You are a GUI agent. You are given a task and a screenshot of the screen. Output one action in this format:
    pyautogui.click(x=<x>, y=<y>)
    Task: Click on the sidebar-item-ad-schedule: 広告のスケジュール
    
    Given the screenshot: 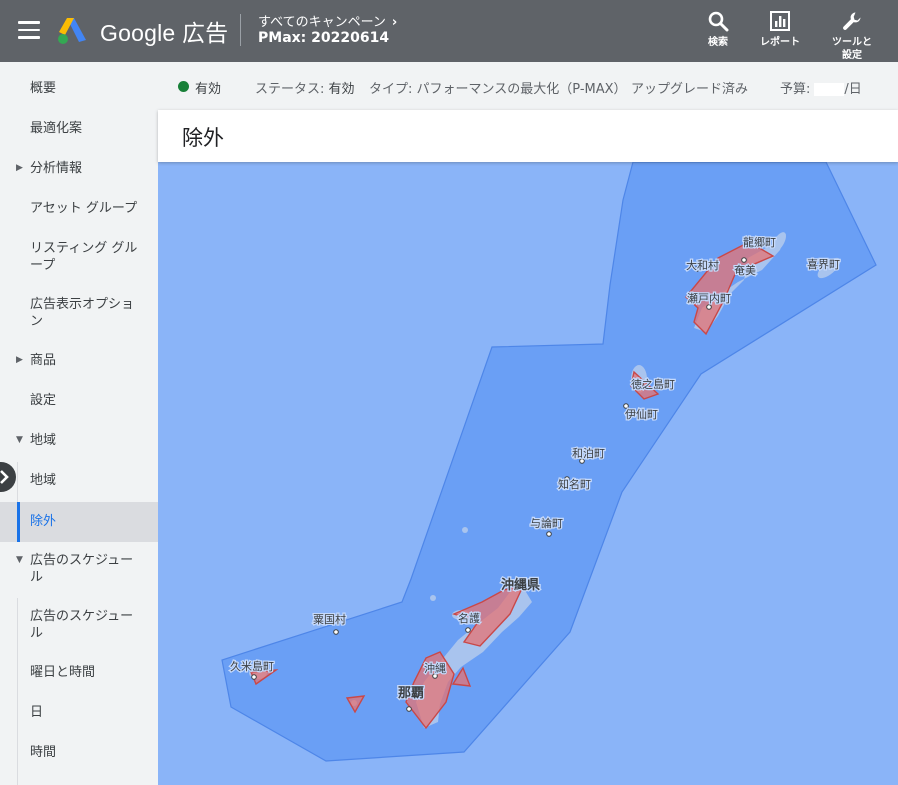 What is the action you would take?
    pyautogui.click(x=79, y=626)
    